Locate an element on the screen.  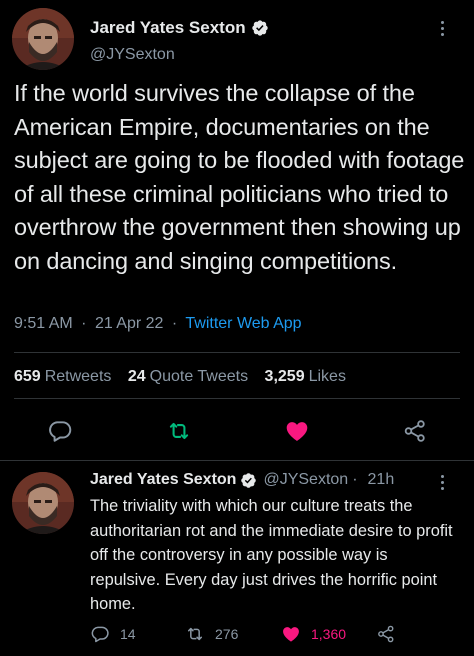
reply-age: 21h is located at coordinates (381, 480).